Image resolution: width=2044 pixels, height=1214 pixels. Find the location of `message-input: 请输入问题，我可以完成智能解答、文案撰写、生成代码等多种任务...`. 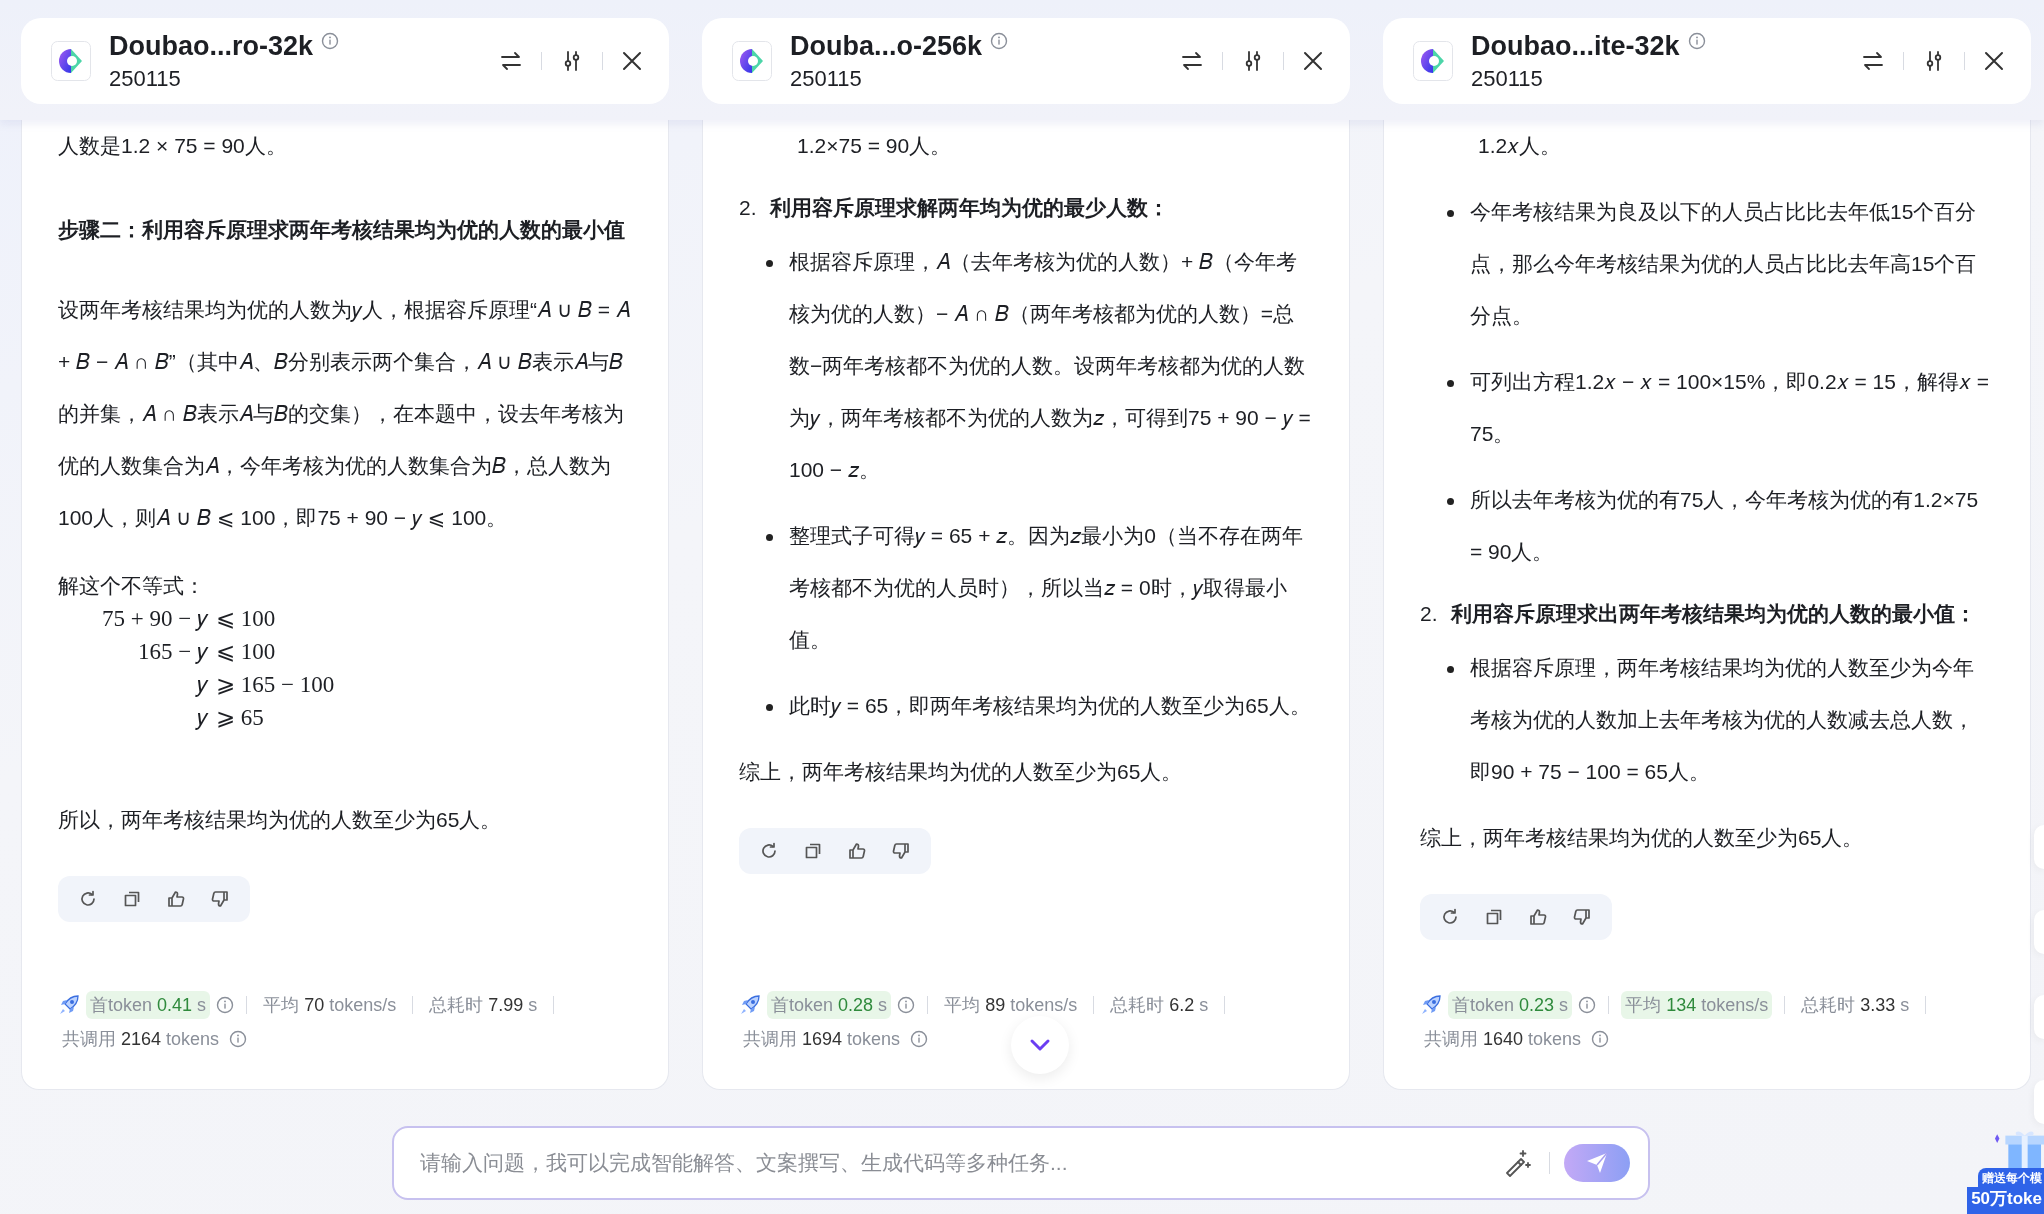

message-input: 请输入问题，我可以完成智能解答、文案撰写、生成代码等多种任务... is located at coordinates (958, 1163).